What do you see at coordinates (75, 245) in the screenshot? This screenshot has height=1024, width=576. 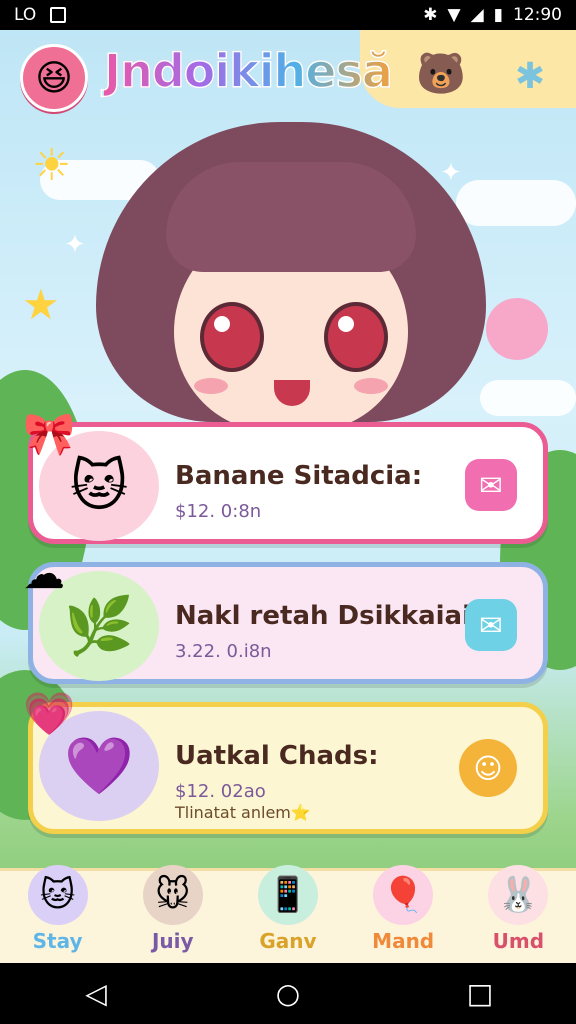 I see `sparkle-icon: ✦` at bounding box center [75, 245].